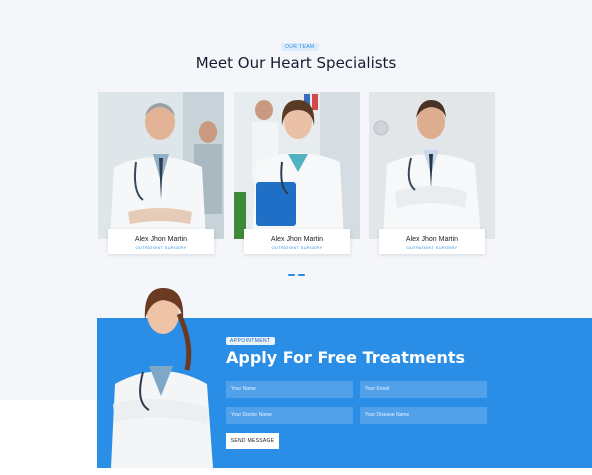 Image resolution: width=592 pixels, height=475 pixels. I want to click on email-field, so click(423, 389).